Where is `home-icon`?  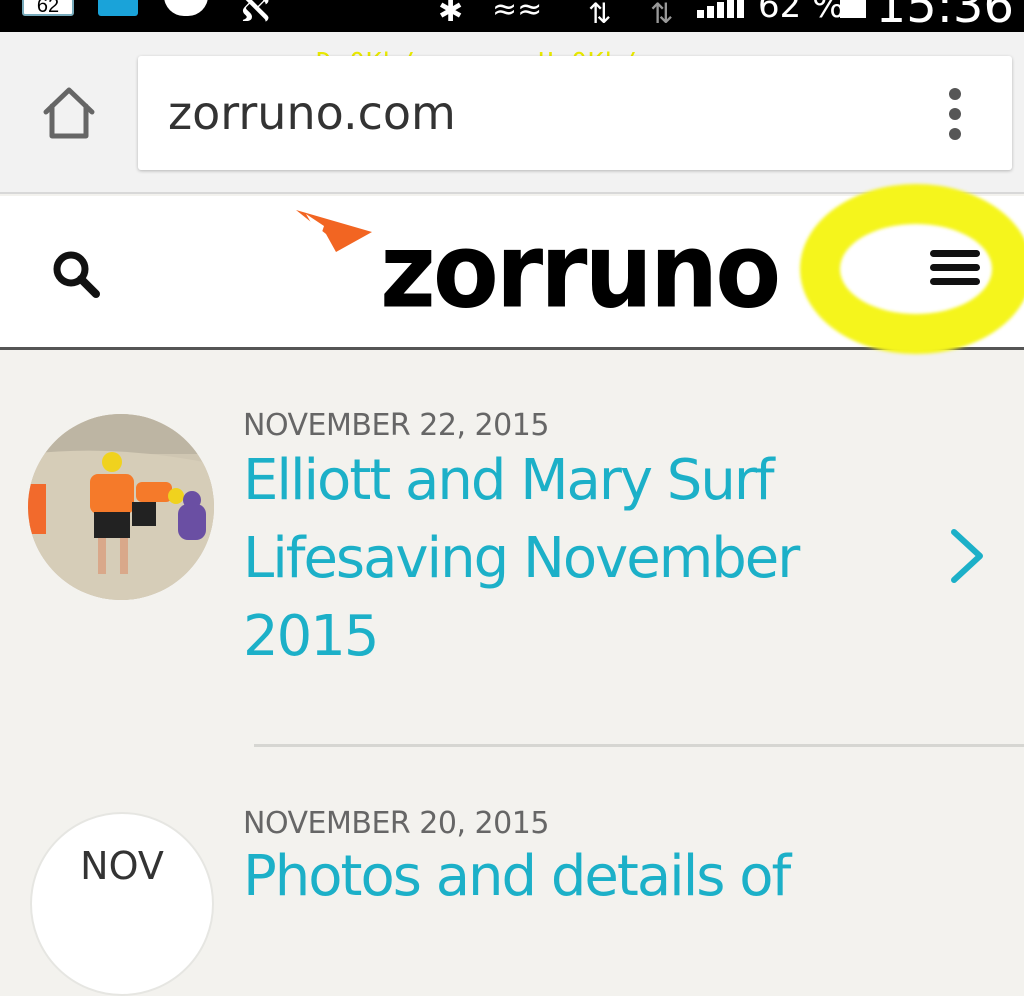
home-icon is located at coordinates (69, 113).